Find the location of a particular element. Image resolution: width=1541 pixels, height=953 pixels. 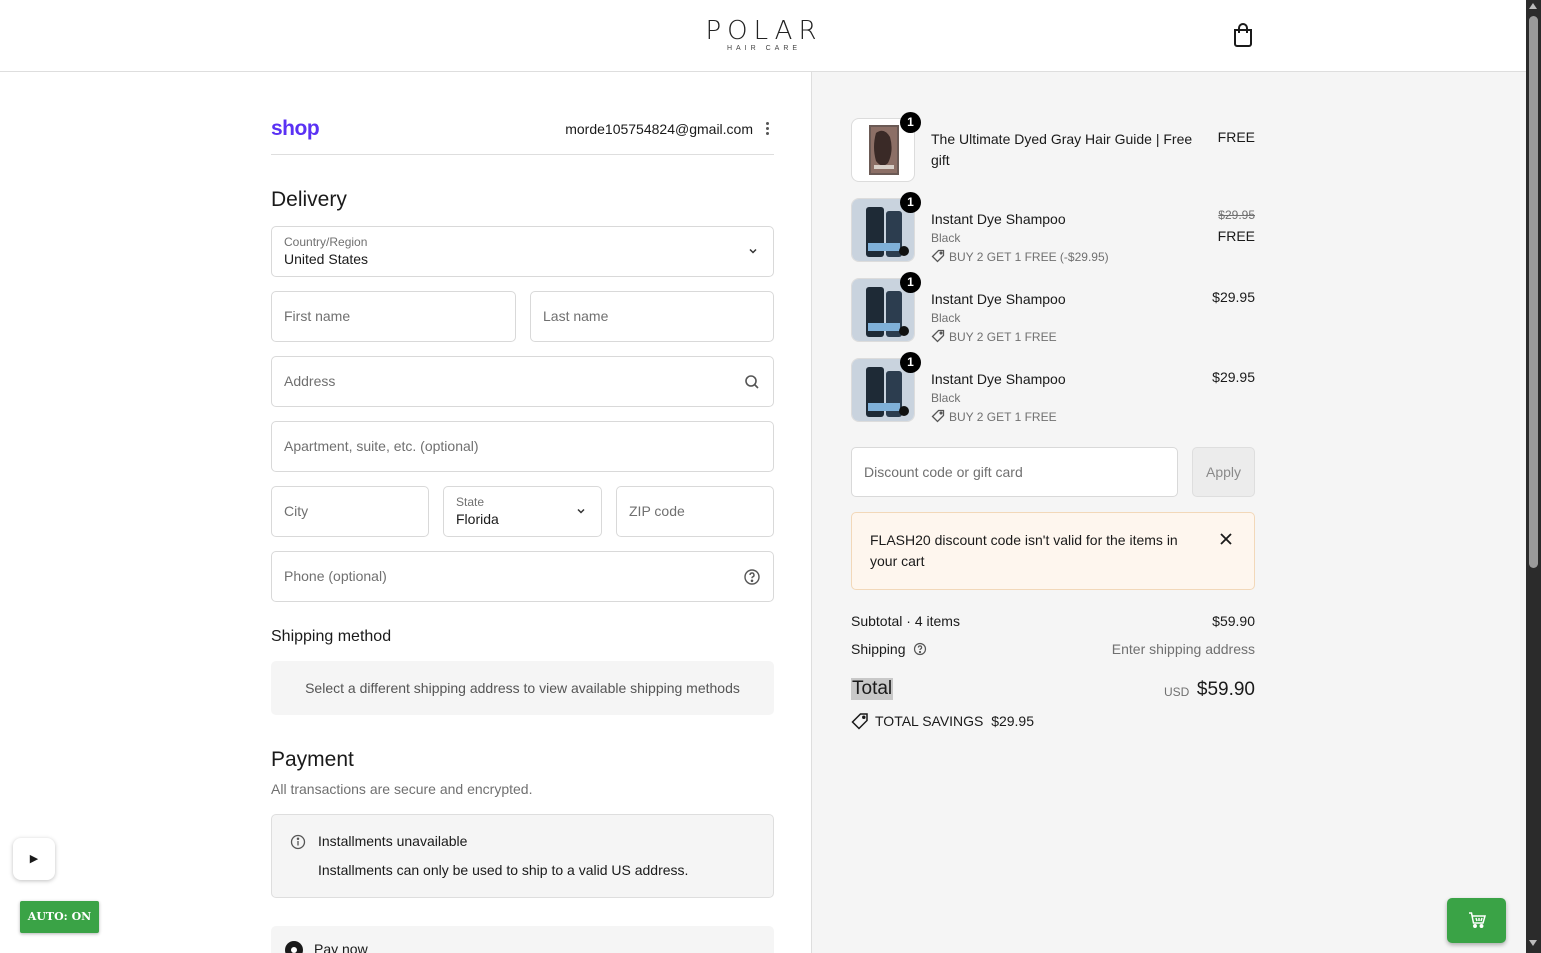

country-select: Country/Region United States is located at coordinates (522, 251).